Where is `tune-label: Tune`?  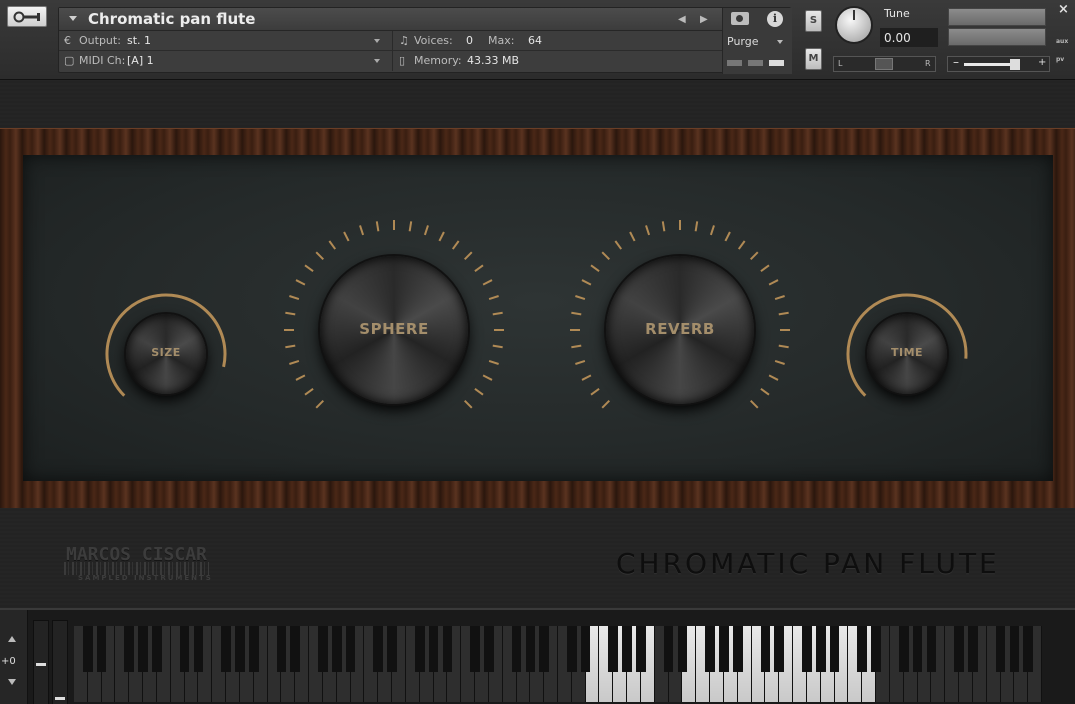
tune-label: Tune is located at coordinates (897, 13).